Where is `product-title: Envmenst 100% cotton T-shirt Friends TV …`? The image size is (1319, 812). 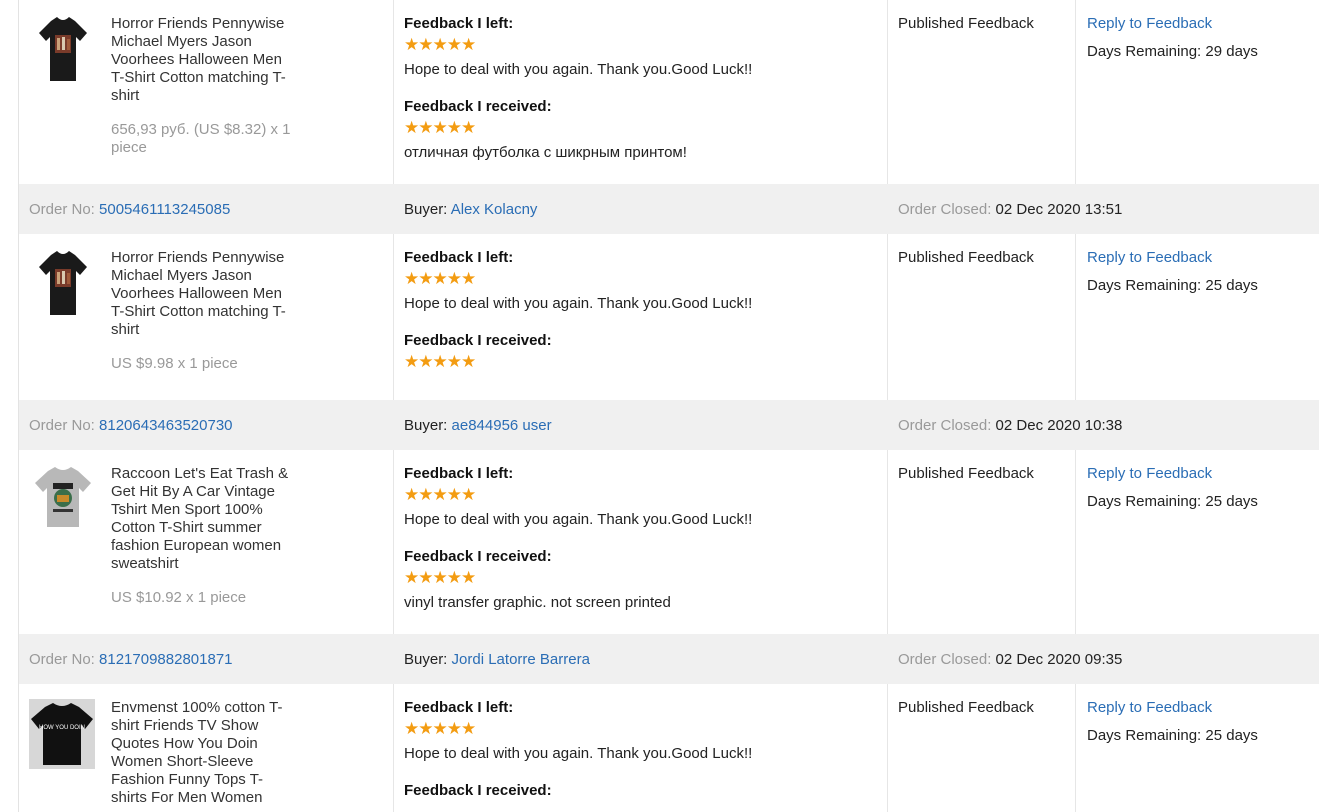
product-title: Envmenst 100% cotton T-shirt Friends TV … is located at coordinates (202, 753).